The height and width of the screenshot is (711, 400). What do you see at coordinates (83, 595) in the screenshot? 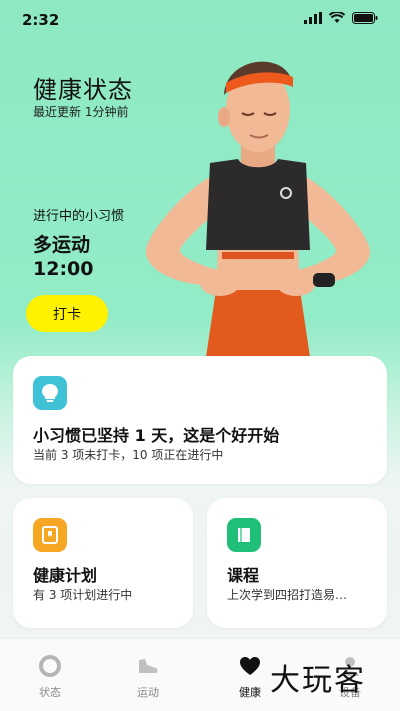
I see `plan-desc: 有 3 项计划进行中` at bounding box center [83, 595].